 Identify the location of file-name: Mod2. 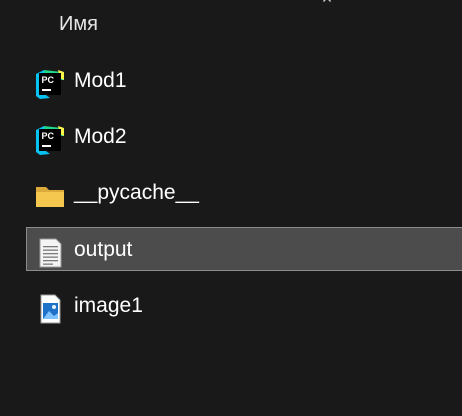
(100, 137).